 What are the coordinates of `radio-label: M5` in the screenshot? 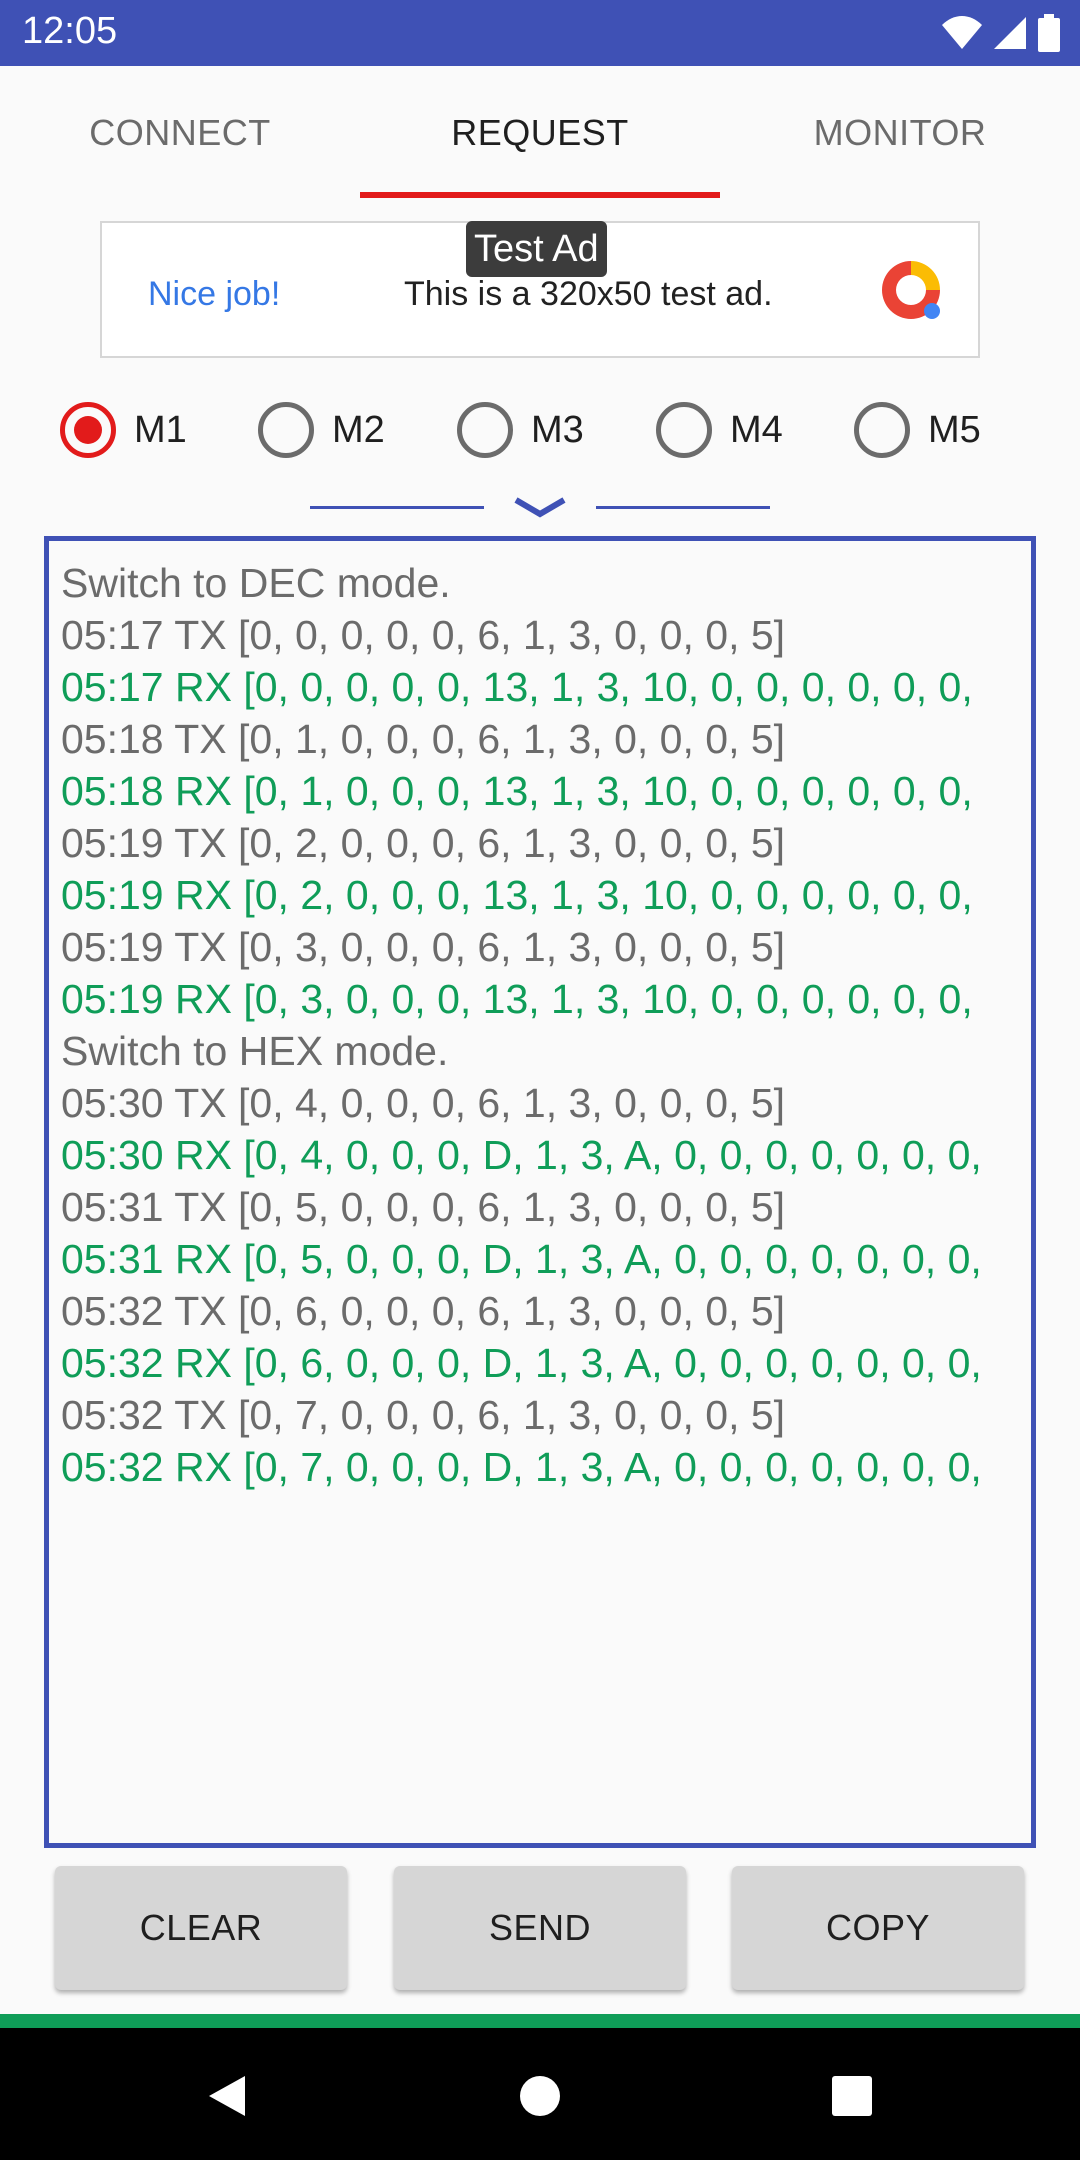 It's located at (954, 429).